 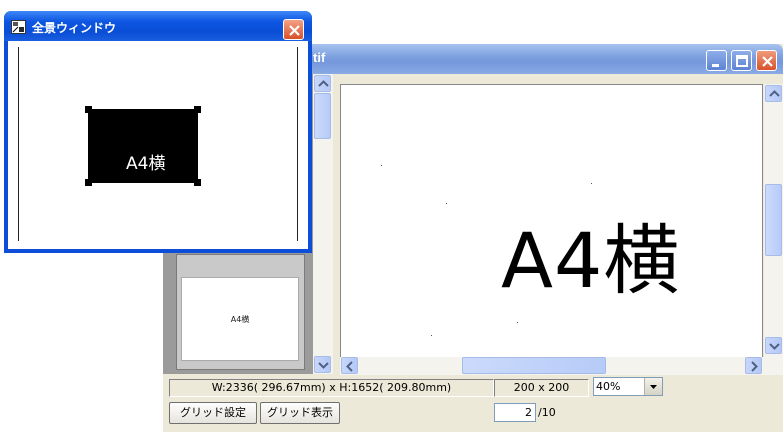 I want to click on overview-preview-text: A4横, so click(x=146, y=164).